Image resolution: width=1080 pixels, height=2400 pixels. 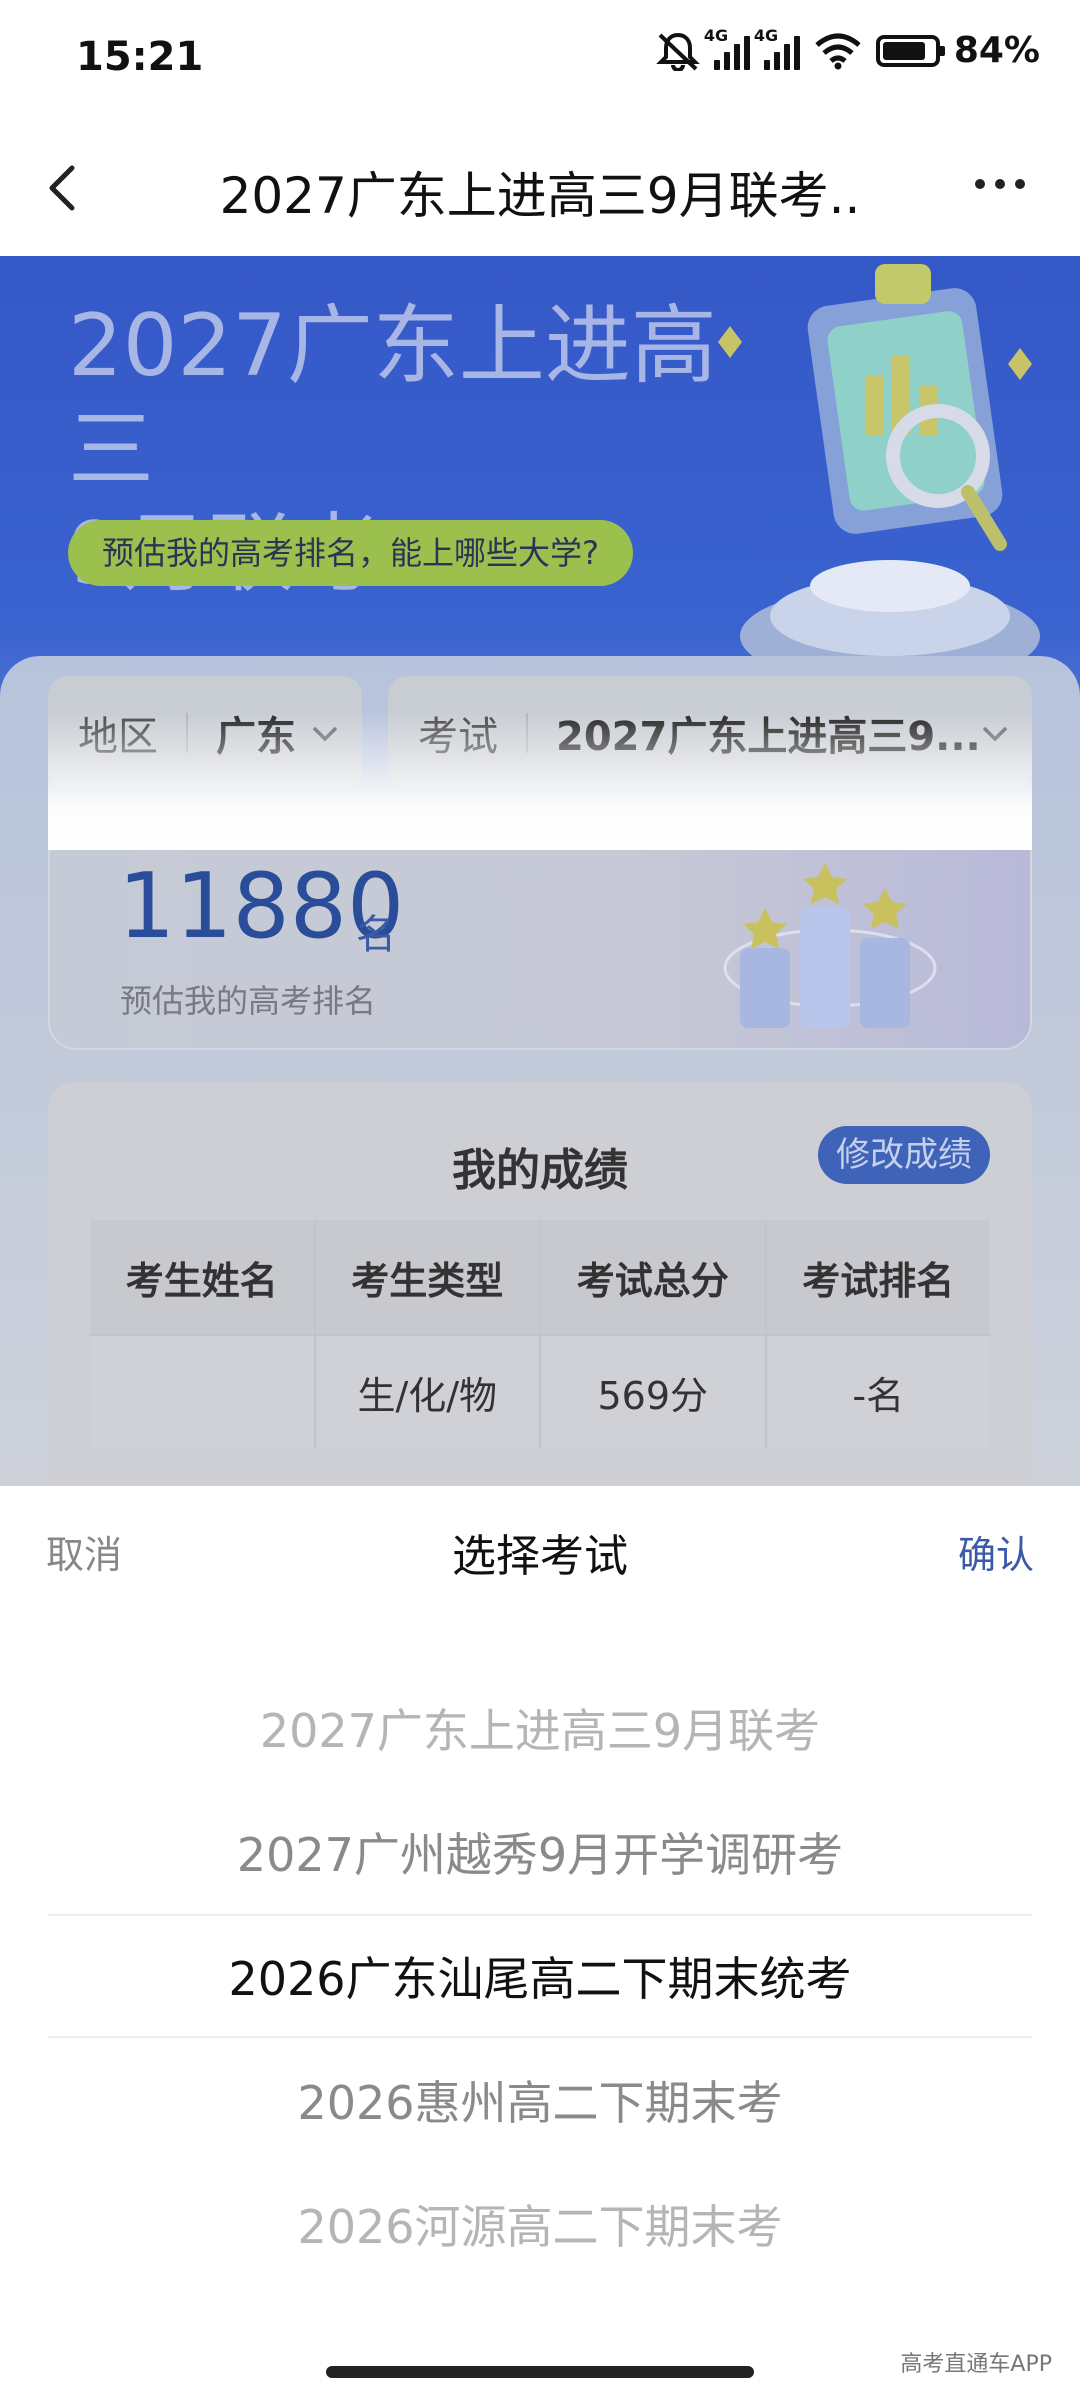 What do you see at coordinates (879, 470) in the screenshot?
I see `clipboard-magnifier-illustration` at bounding box center [879, 470].